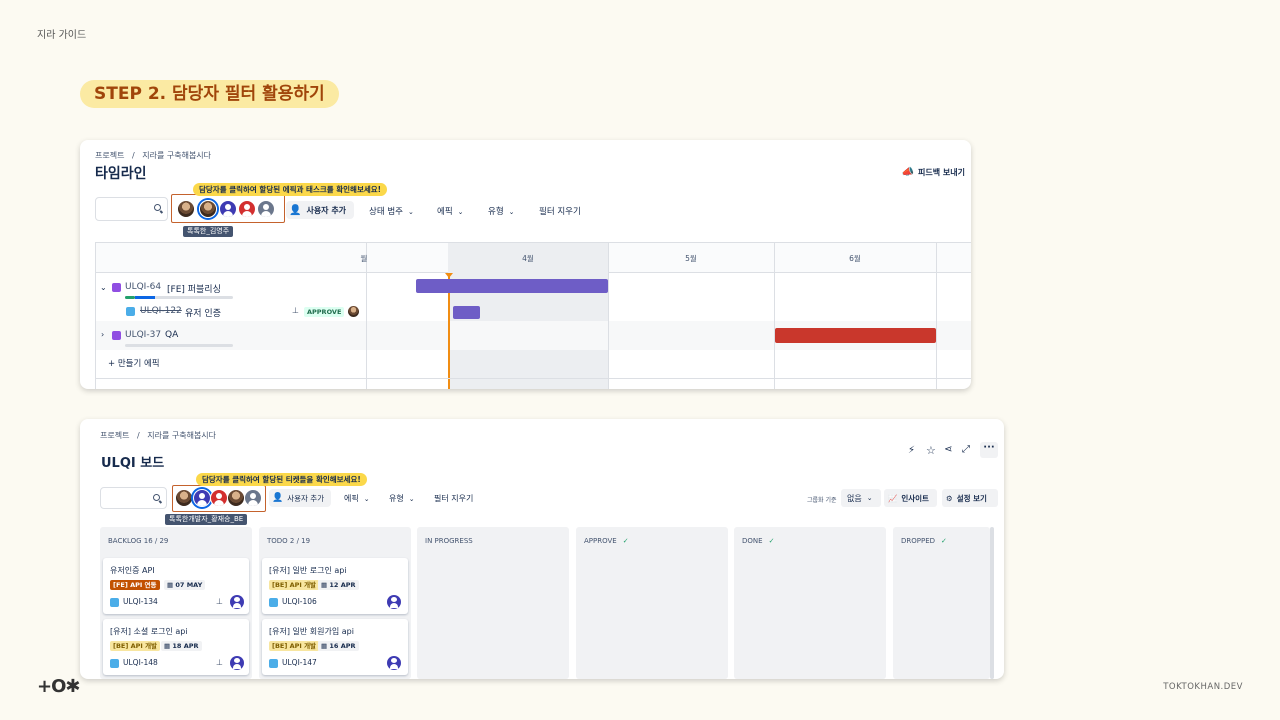 The width and height of the screenshot is (1280, 720). Describe the element at coordinates (179, 297) in the screenshot. I see `progress-bar` at that location.